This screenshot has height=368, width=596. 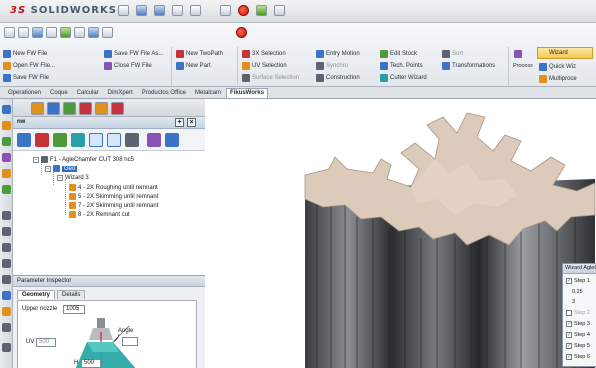 What do you see at coordinates (195, 10) in the screenshot?
I see `undo-icon` at bounding box center [195, 10].